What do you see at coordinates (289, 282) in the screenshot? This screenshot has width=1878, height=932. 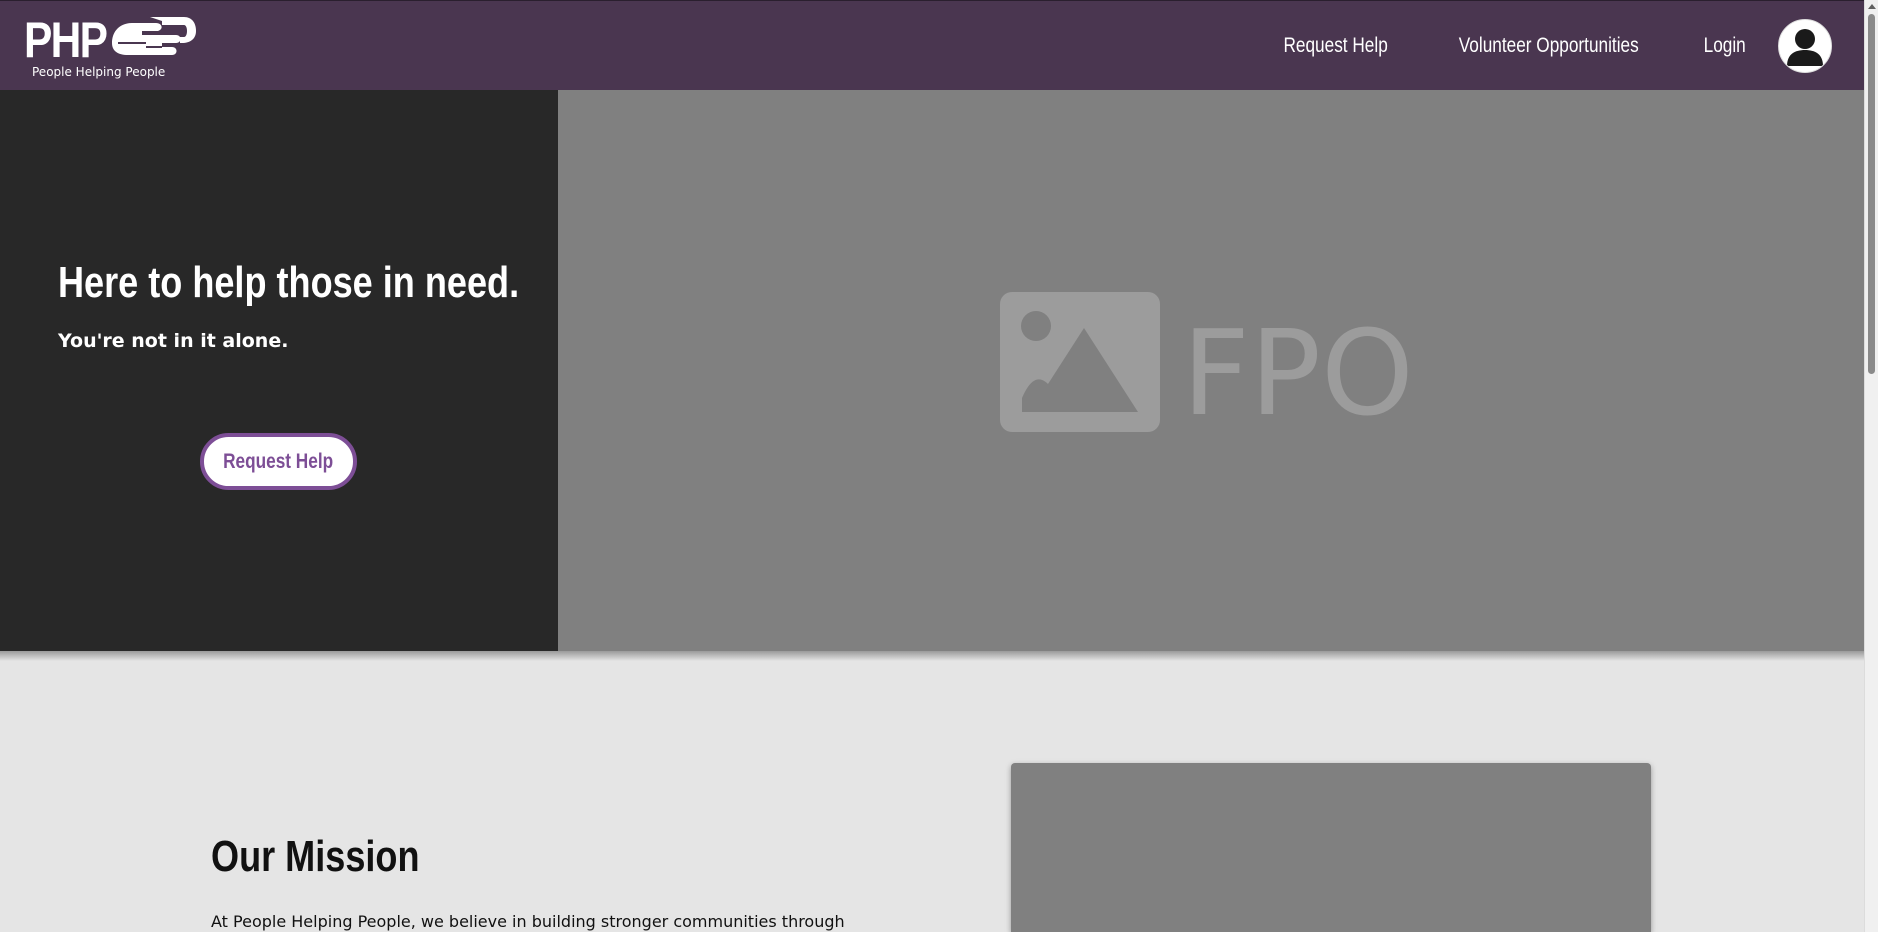 I see `hero-title: Here to help those in need.` at bounding box center [289, 282].